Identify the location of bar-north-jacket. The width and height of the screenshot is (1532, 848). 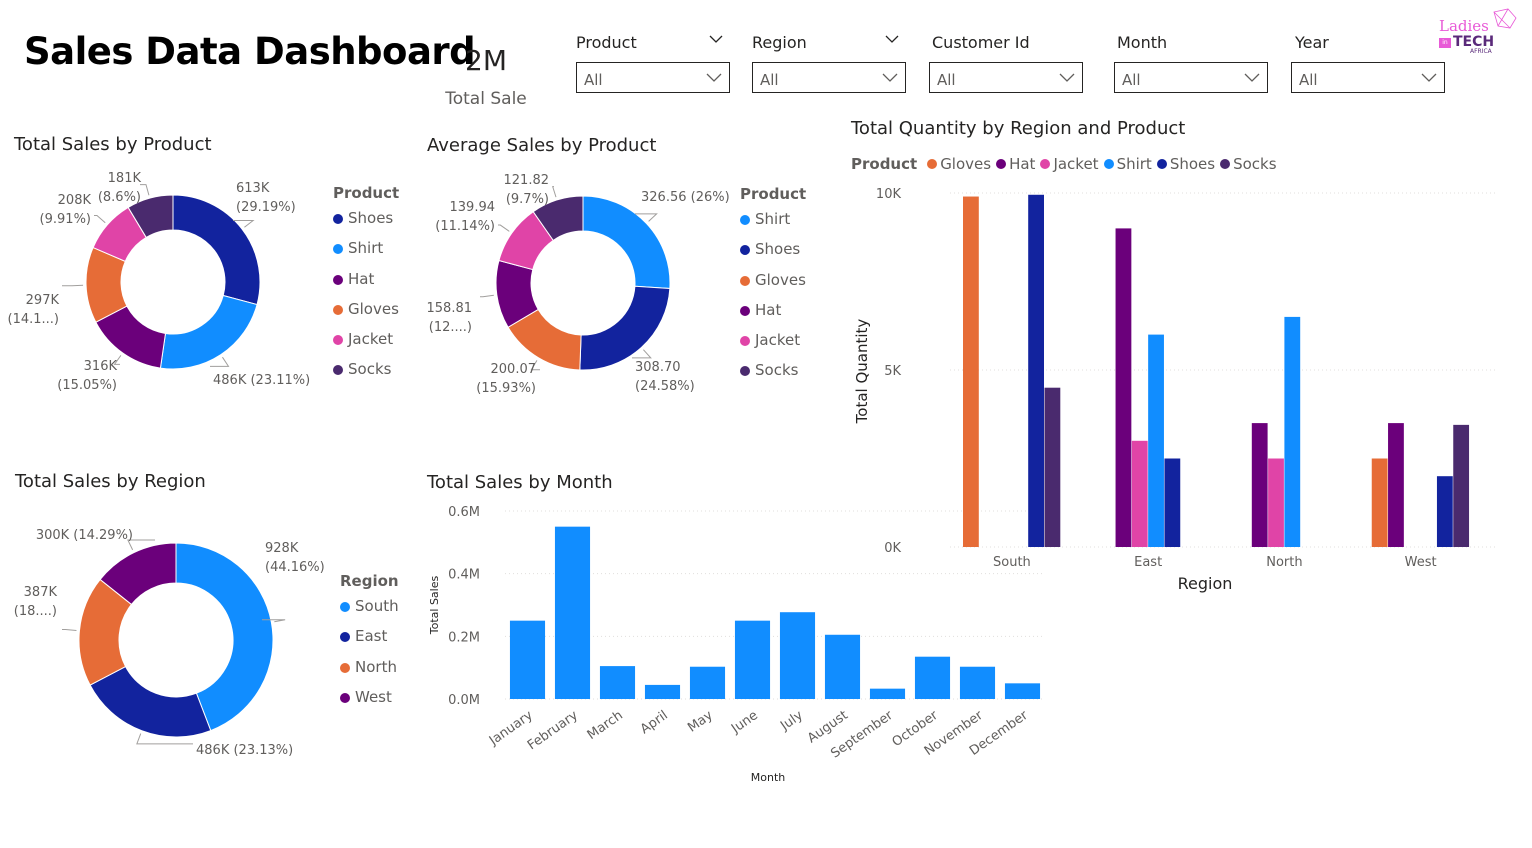
(1276, 503).